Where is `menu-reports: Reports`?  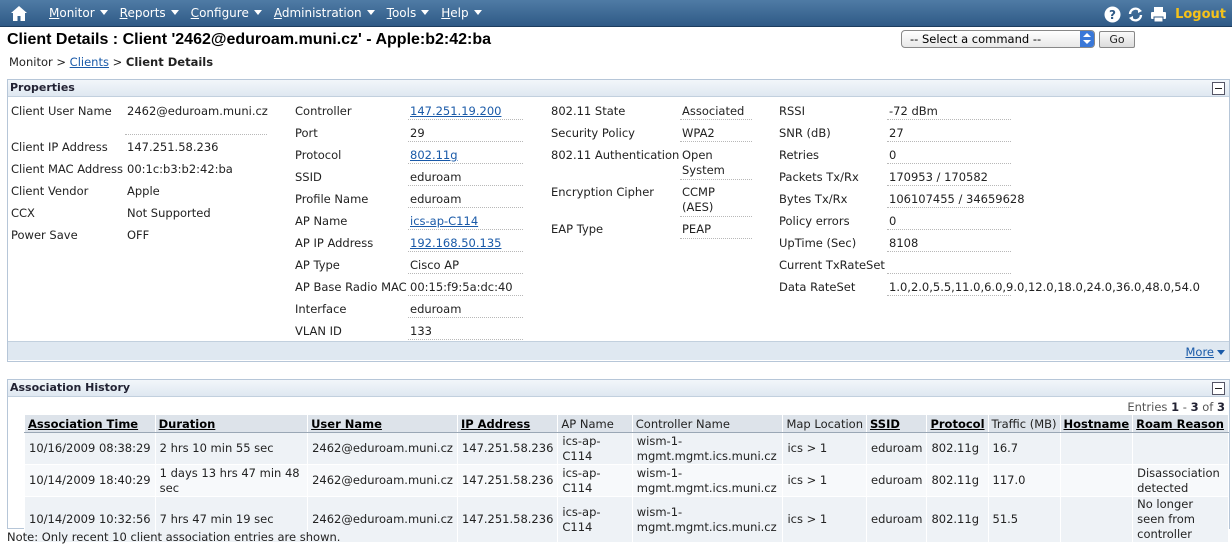
menu-reports: Reports is located at coordinates (155, 13).